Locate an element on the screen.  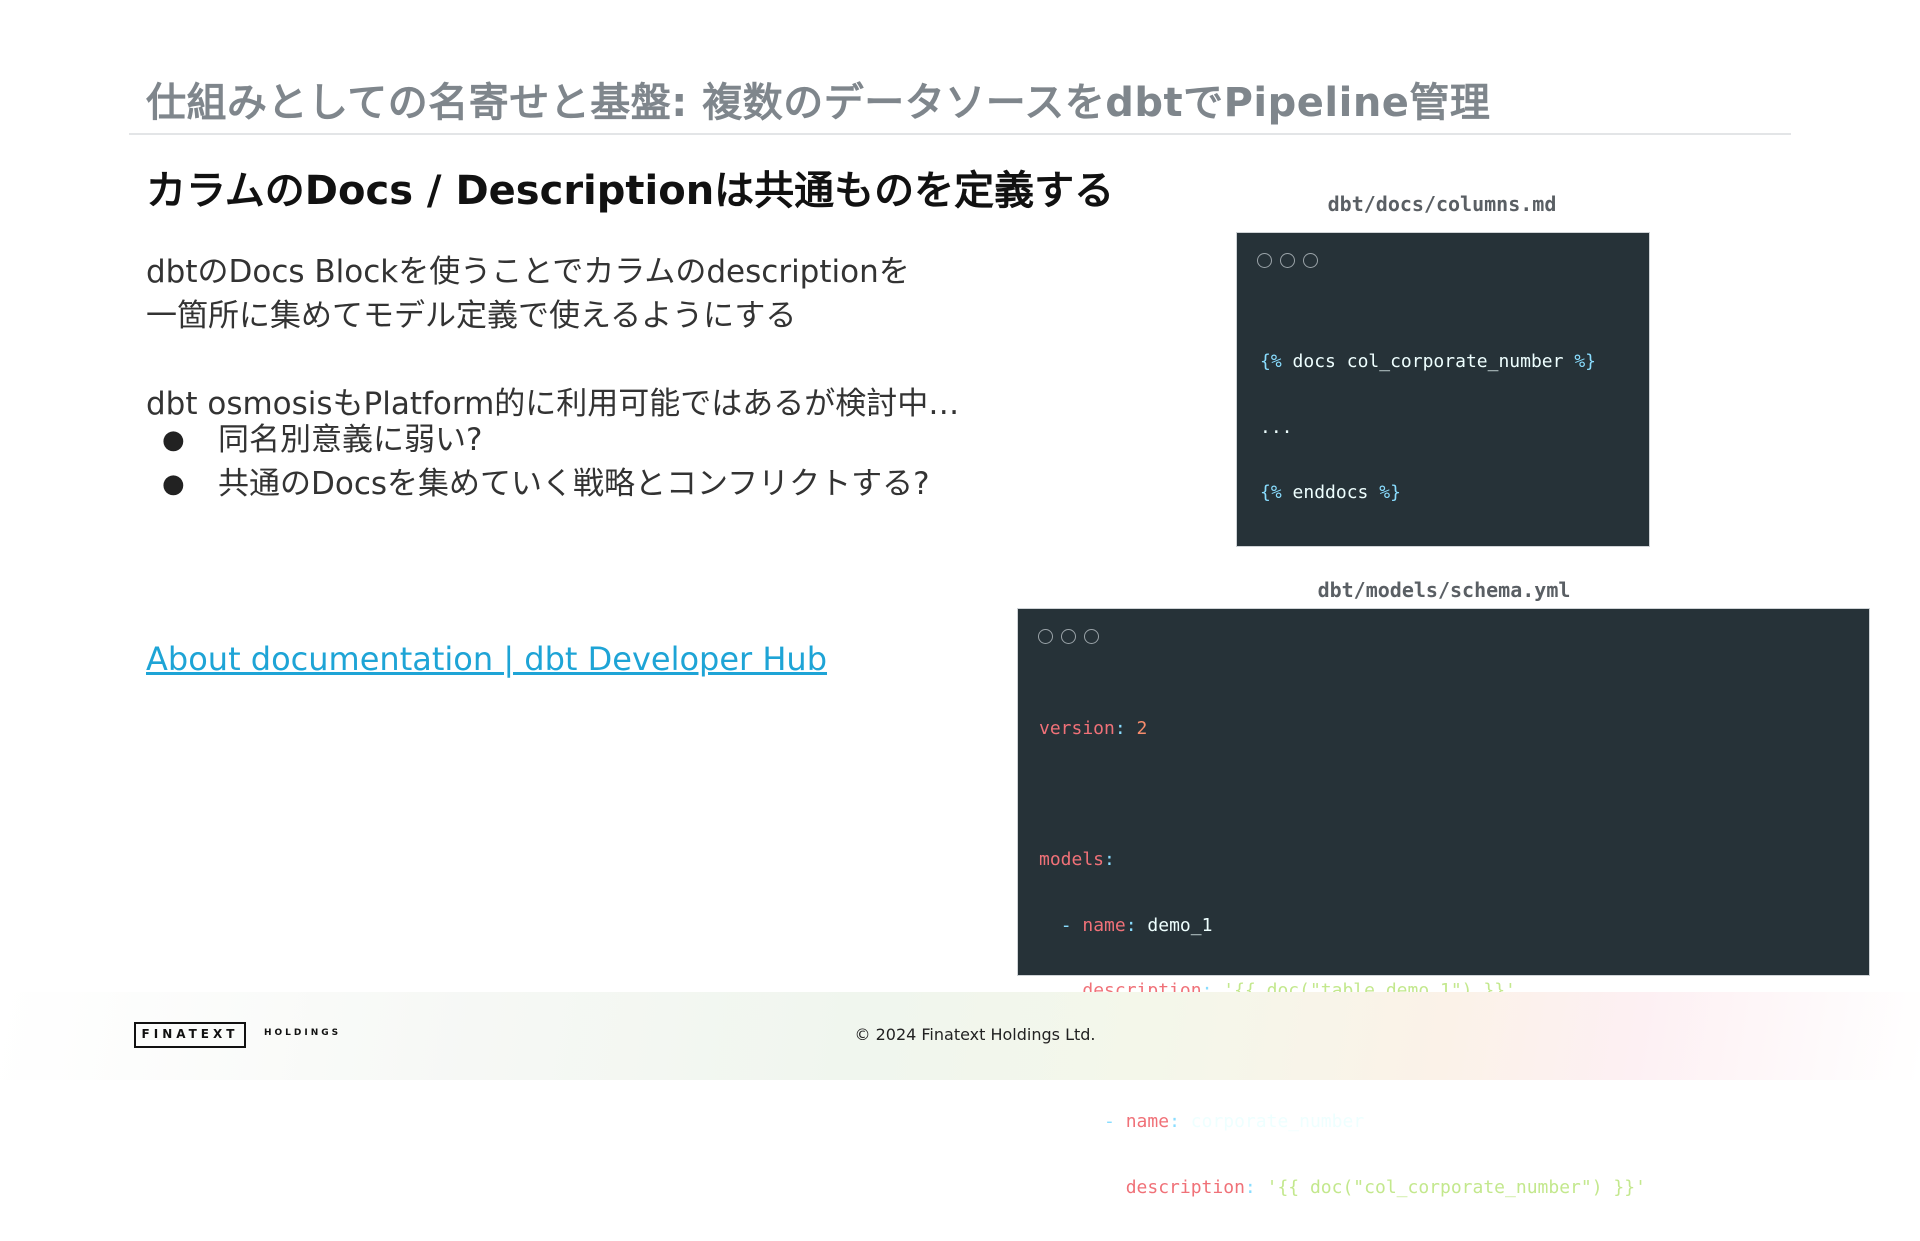
title-divider is located at coordinates (960, 134).